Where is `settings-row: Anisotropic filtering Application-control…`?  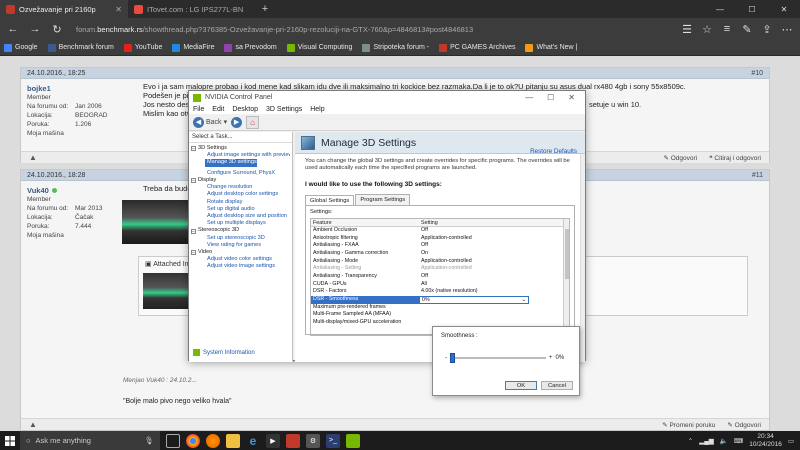
settings-row: Anisotropic filtering Application-control… is located at coordinates (440, 239).